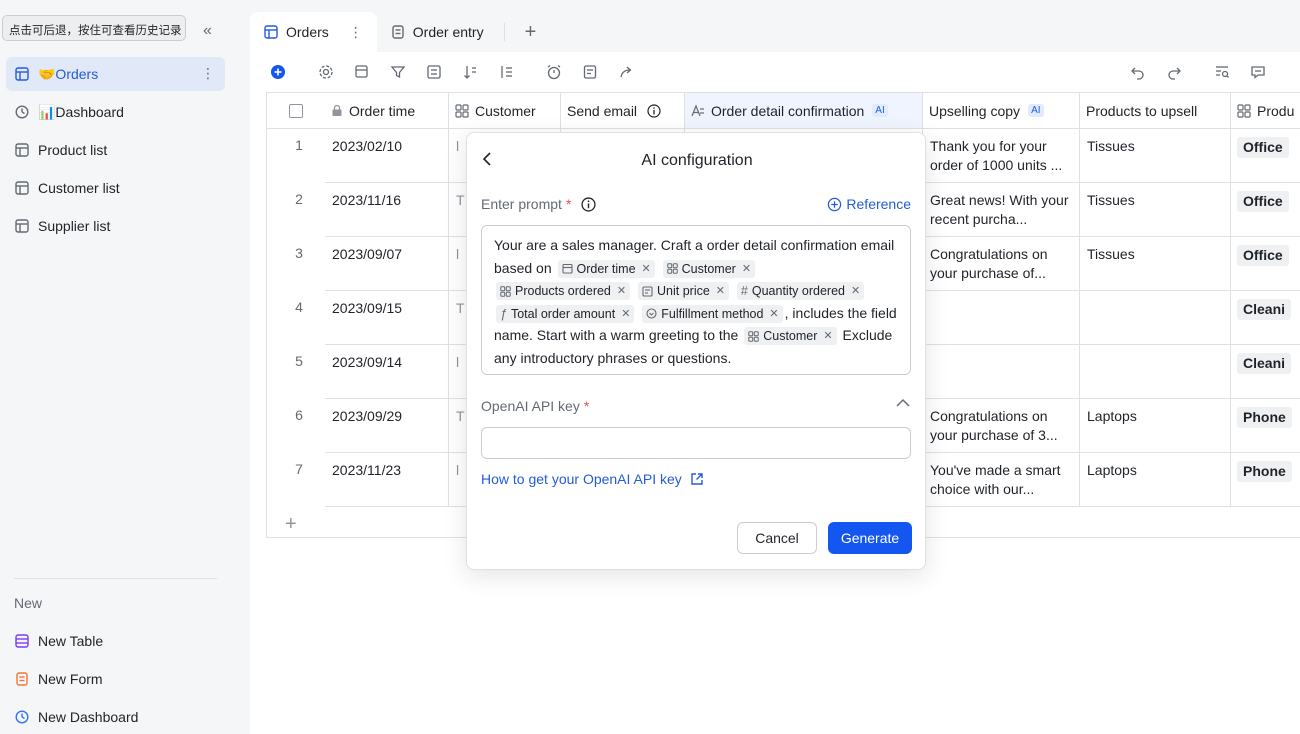  I want to click on share-icon, so click(626, 72).